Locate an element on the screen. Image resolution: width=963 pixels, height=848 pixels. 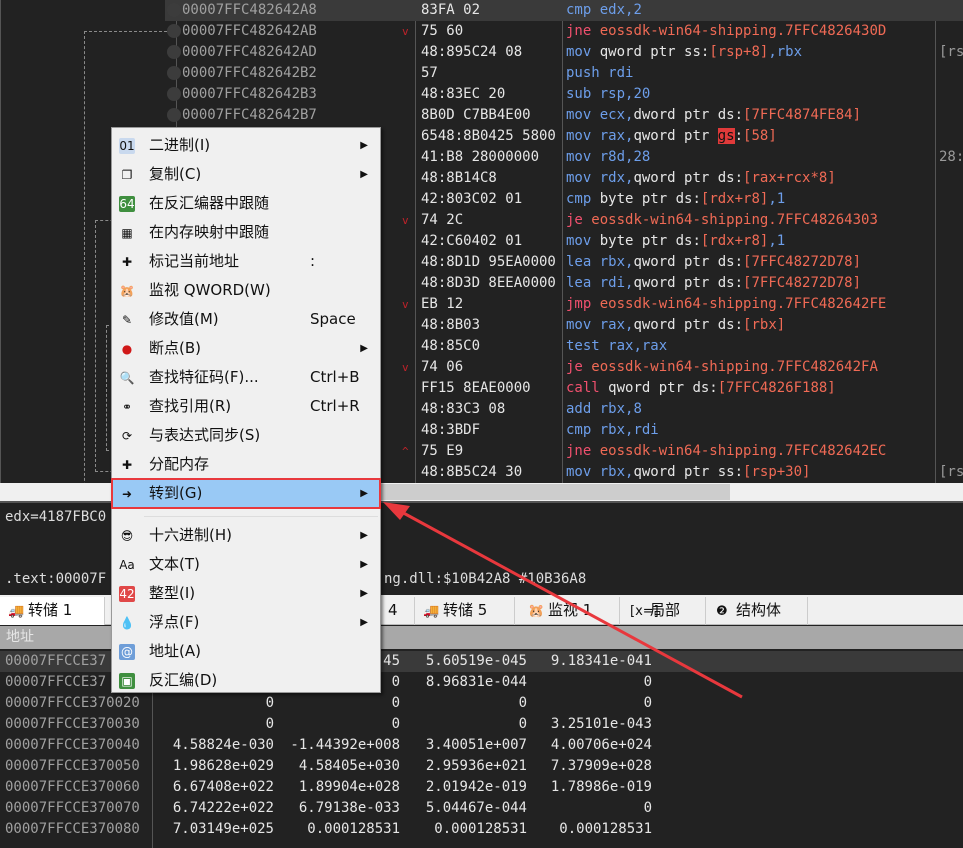
operand: : is located at coordinates (739, 136).